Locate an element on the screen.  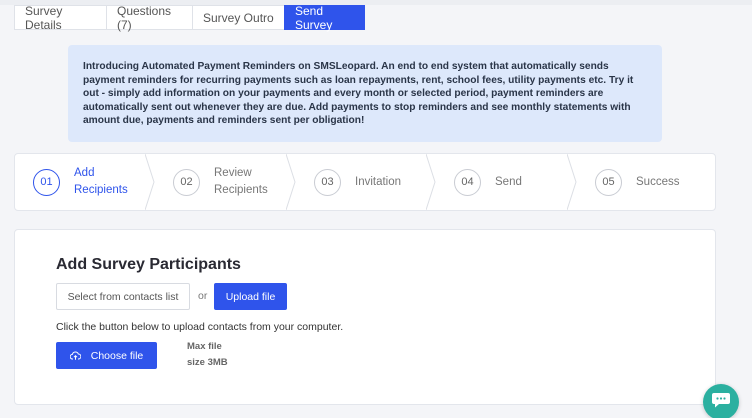
choose-file-button: Choose file is located at coordinates (106, 355).